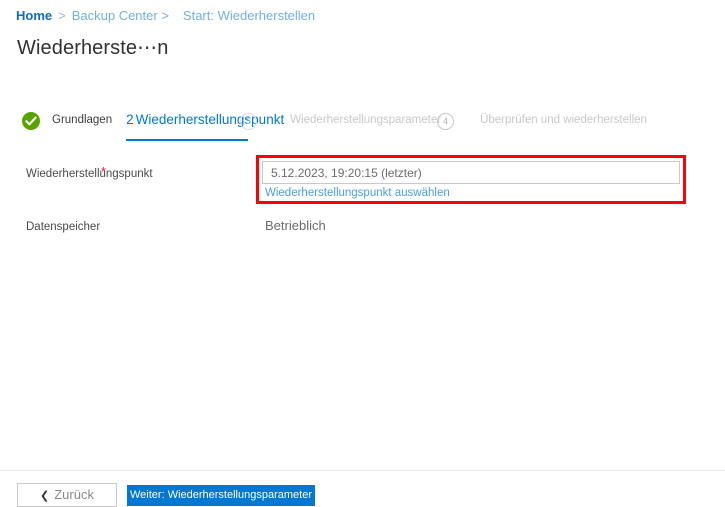 This screenshot has width=725, height=507. Describe the element at coordinates (295, 225) in the screenshot. I see `datastore-value: Betrieblich` at that location.